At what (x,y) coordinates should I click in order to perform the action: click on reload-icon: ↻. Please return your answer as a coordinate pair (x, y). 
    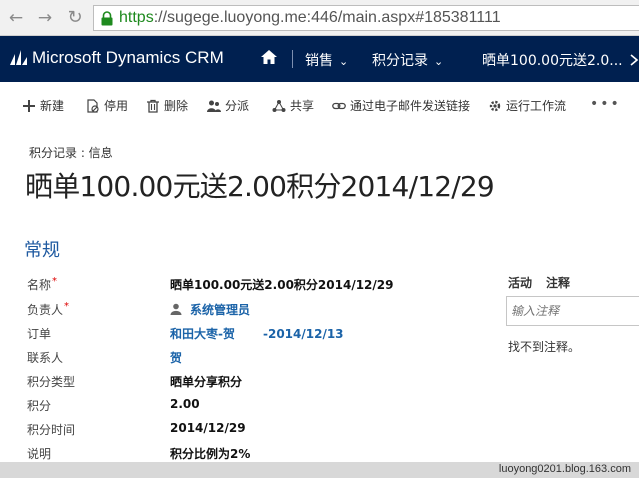
    Looking at the image, I should click on (75, 18).